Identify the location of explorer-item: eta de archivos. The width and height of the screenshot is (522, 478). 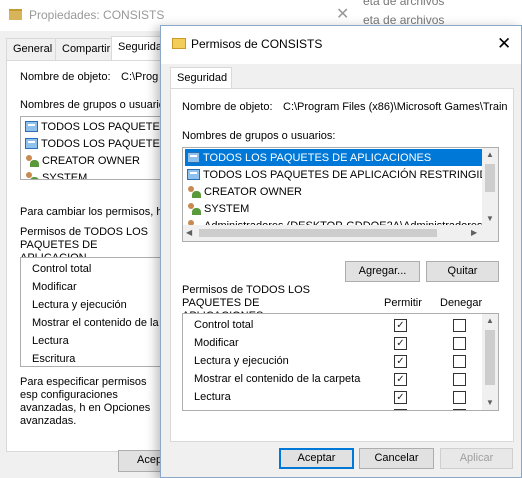
(403, 4).